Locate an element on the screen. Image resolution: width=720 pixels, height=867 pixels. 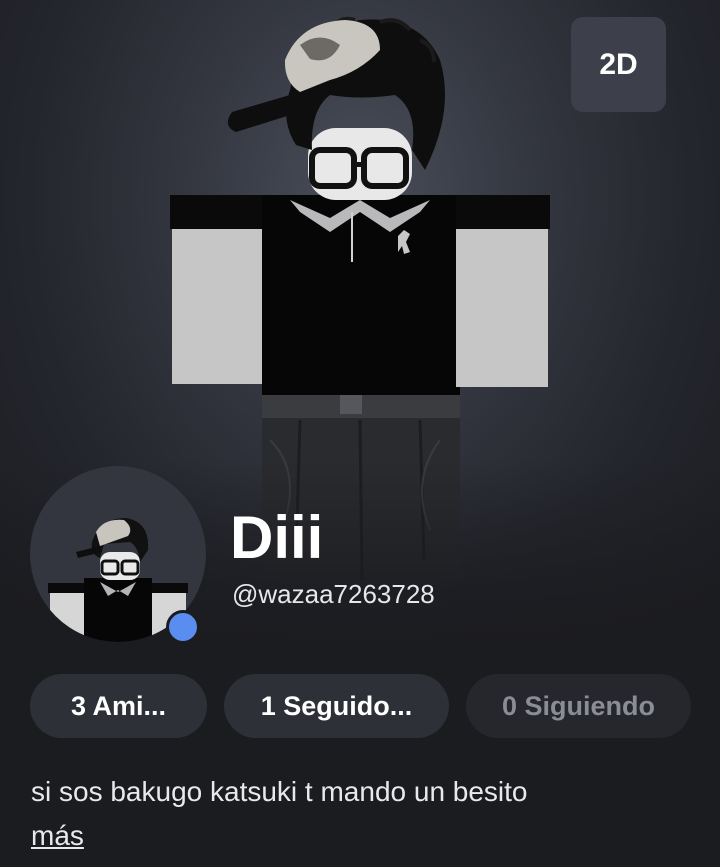
username: @wazaa7263728 is located at coordinates (333, 594).